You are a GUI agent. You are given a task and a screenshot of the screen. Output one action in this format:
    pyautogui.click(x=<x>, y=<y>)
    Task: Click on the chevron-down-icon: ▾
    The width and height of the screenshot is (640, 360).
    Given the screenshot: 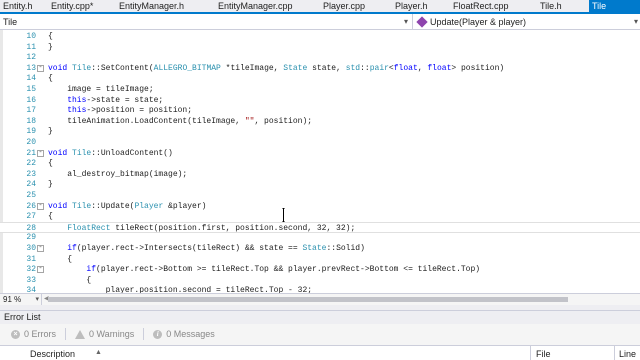 What is the action you would take?
    pyautogui.click(x=635, y=21)
    